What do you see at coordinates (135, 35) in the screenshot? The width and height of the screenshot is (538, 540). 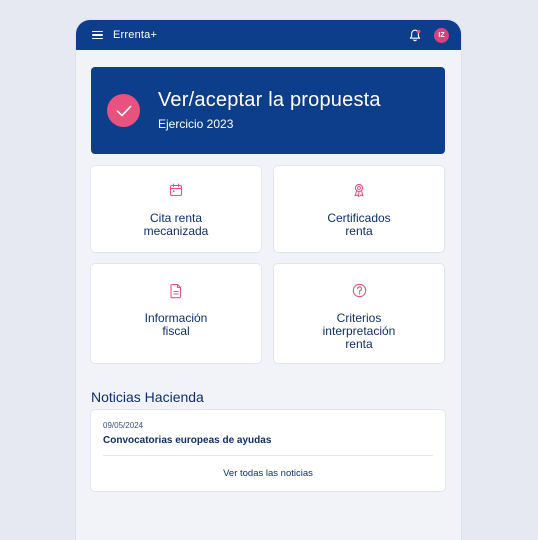 I see `app-title: Errenta+` at bounding box center [135, 35].